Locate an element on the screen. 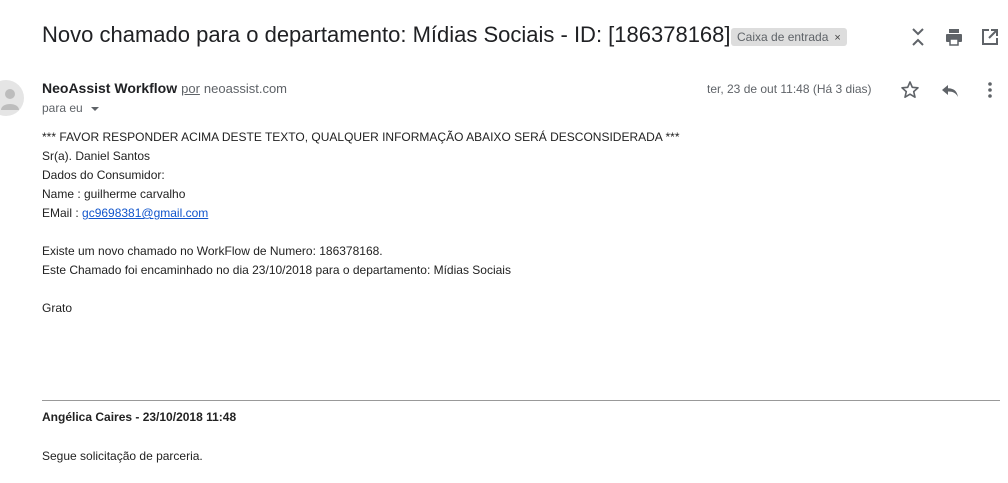  open-in-new-window-icon is located at coordinates (990, 37).